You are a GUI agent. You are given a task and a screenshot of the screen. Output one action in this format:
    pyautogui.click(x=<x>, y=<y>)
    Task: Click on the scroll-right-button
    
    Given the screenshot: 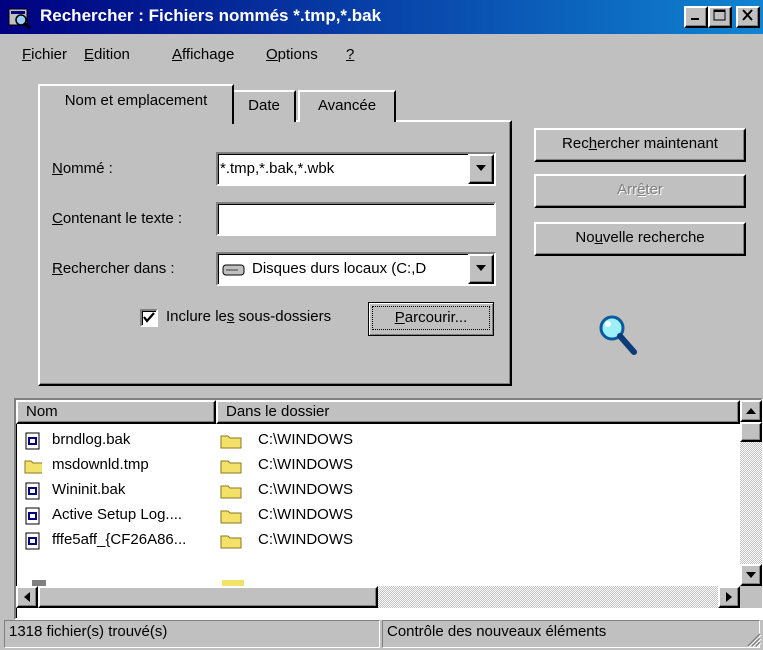 What is the action you would take?
    pyautogui.click(x=729, y=597)
    